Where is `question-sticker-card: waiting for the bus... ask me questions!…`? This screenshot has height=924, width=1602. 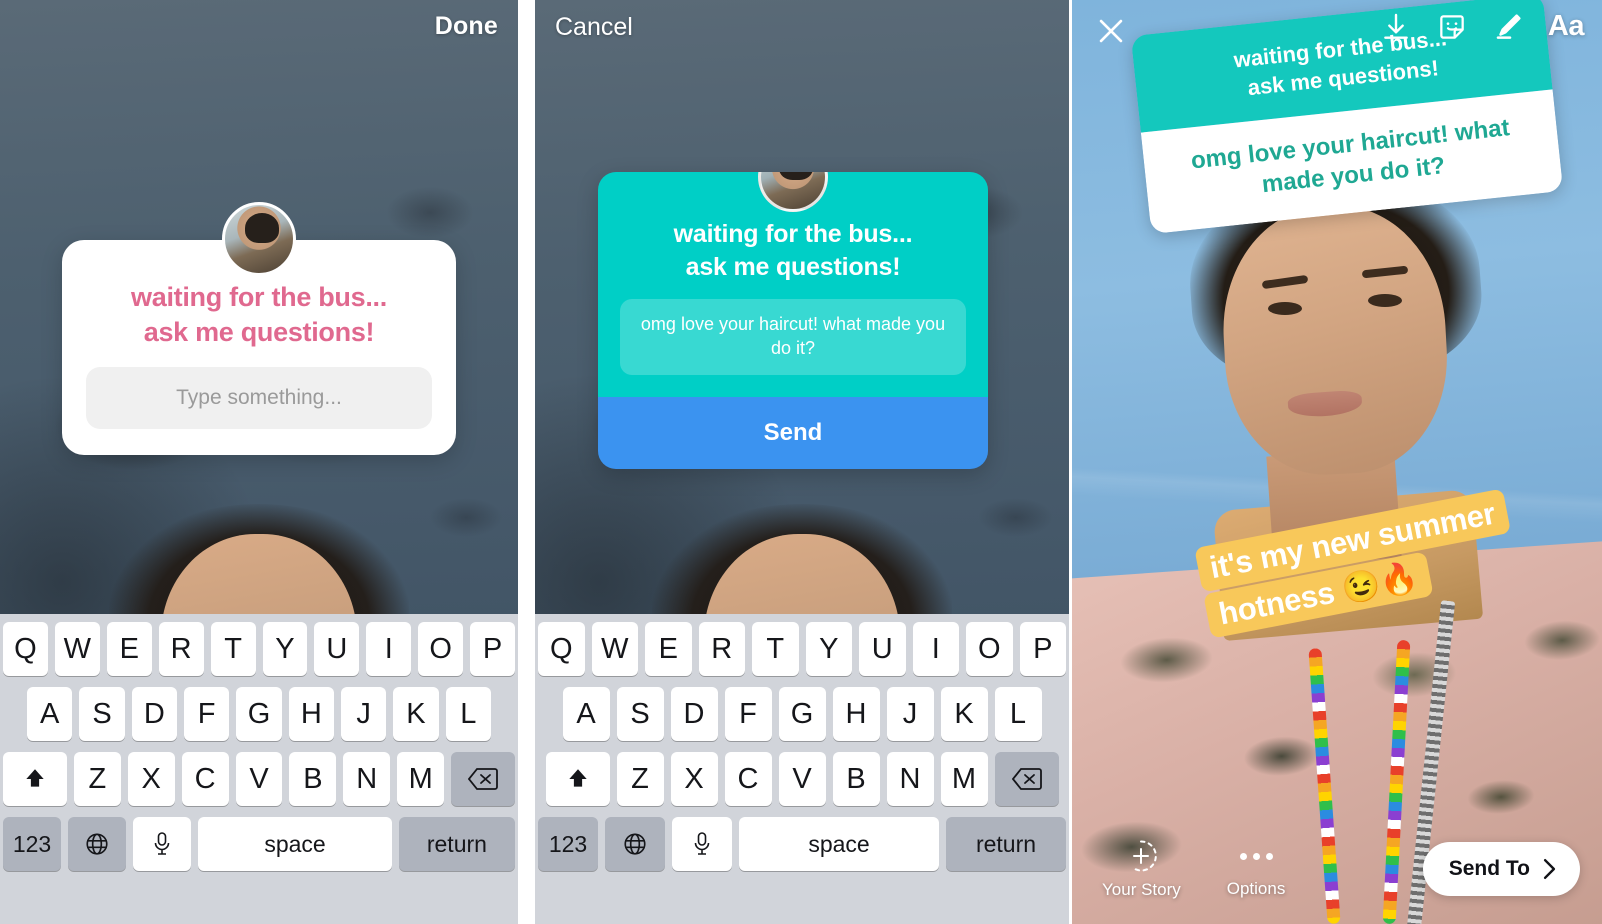
question-sticker-card: waiting for the bus... ask me questions!… is located at coordinates (259, 329).